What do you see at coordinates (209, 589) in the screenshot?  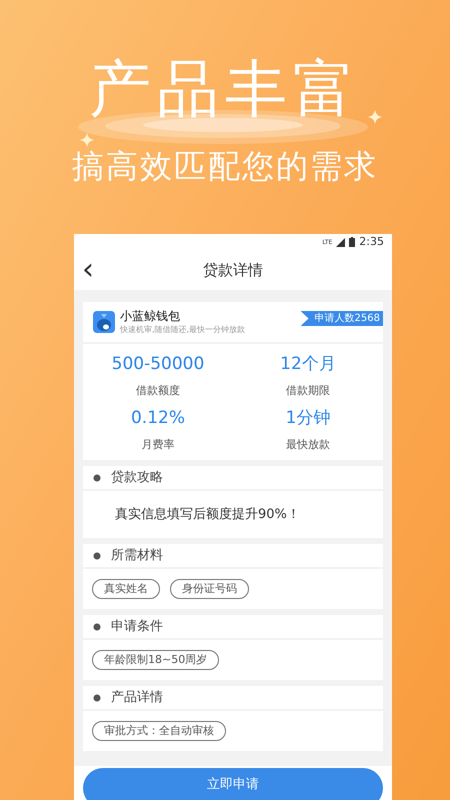 I see `tag-chip: 身份证号码` at bounding box center [209, 589].